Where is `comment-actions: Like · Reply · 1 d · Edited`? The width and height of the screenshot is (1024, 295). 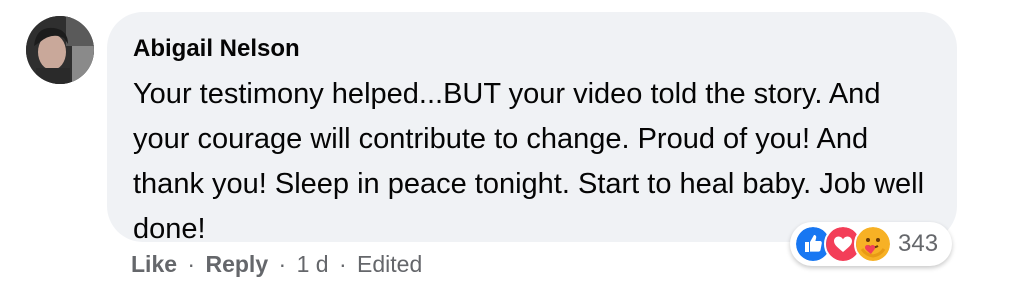 comment-actions: Like · Reply · 1 d · Edited is located at coordinates (276, 264).